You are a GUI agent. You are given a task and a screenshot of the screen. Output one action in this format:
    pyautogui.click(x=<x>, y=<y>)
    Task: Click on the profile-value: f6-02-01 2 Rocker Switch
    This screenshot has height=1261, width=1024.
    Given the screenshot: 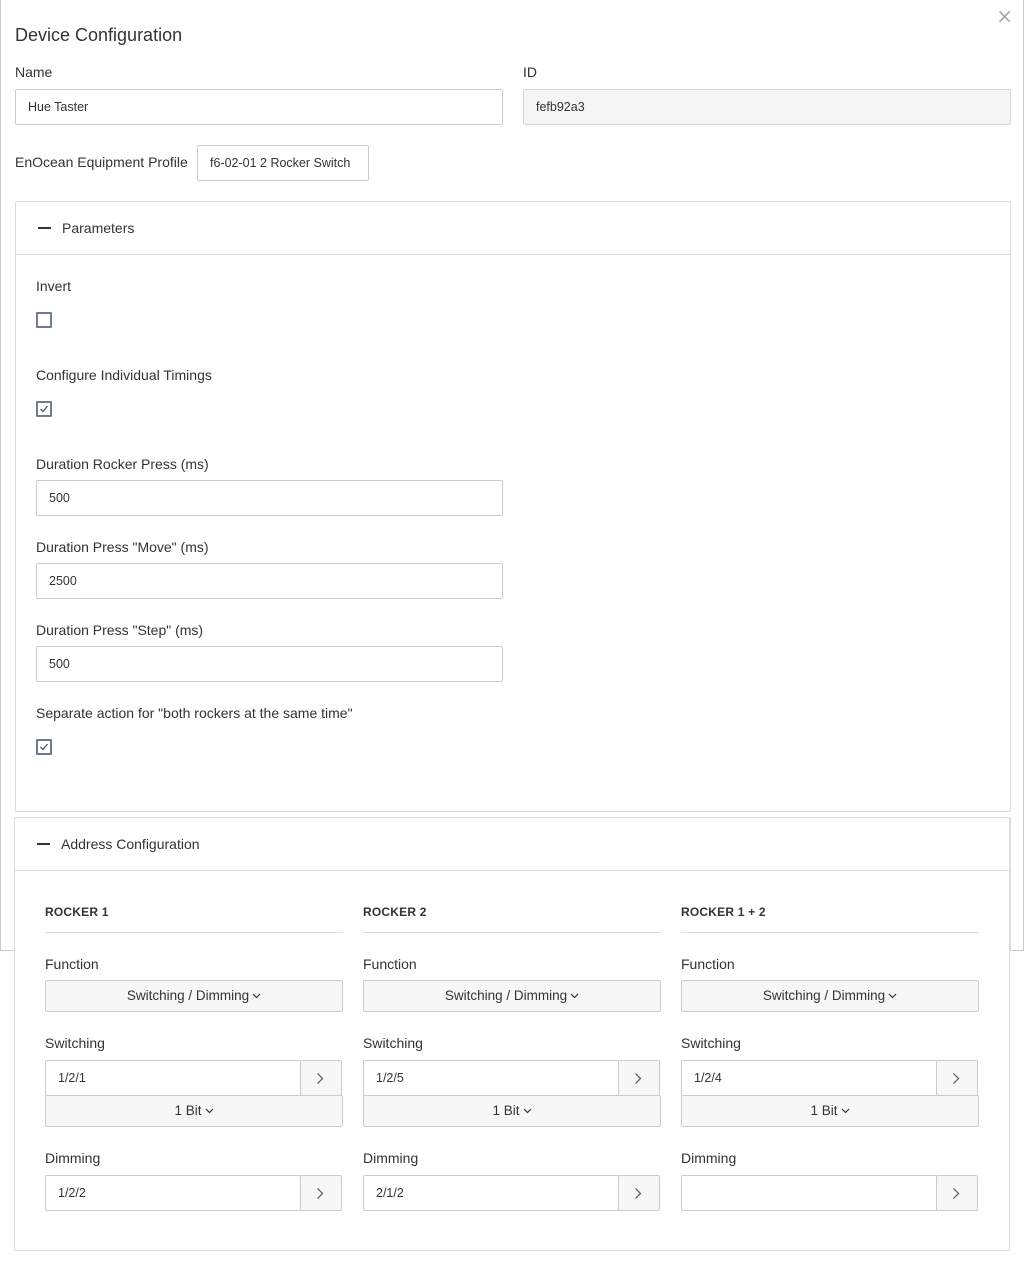 What is the action you would take?
    pyautogui.click(x=283, y=163)
    